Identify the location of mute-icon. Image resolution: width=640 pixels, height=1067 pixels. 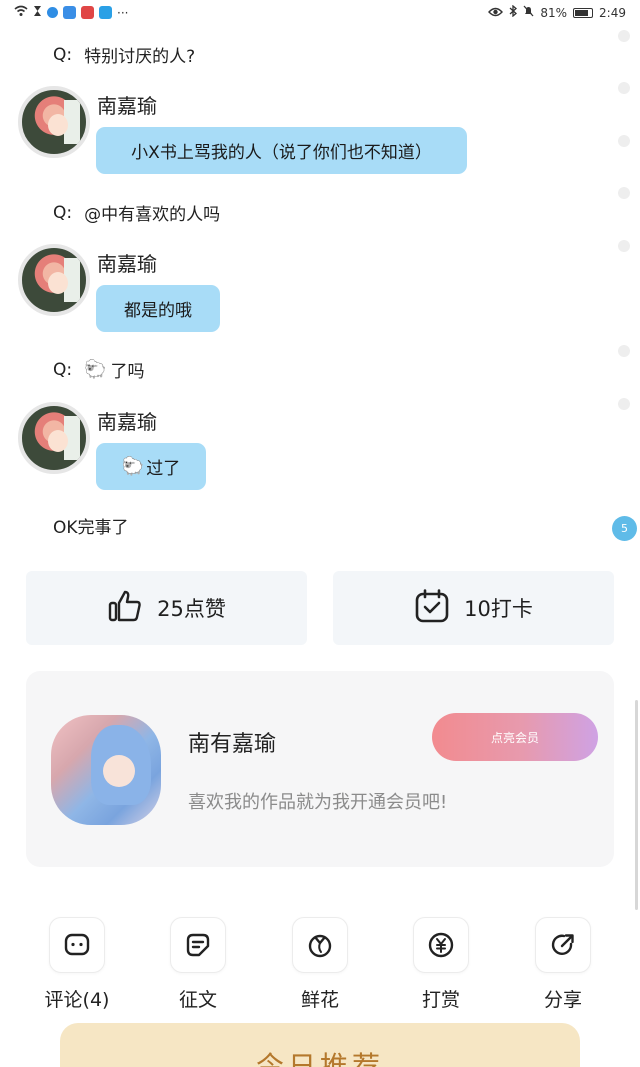
(528, 12).